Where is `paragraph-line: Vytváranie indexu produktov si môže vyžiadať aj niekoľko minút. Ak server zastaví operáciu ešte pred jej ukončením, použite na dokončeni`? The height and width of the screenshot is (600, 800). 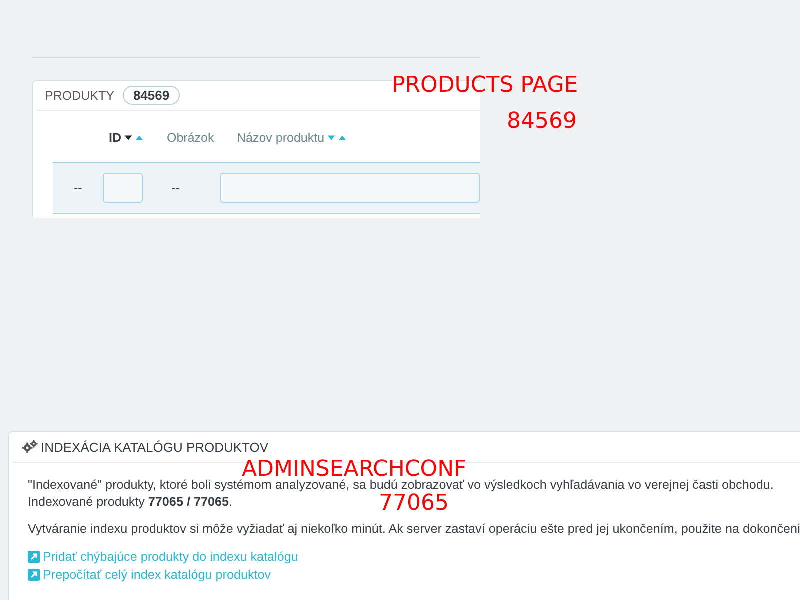 paragraph-line: Vytváranie indexu produktov si môže vyžiadať aj niekoľko minút. Ak server zastaví operáciu ešte pred jej ukončením, použite na dokončeni is located at coordinates (414, 529).